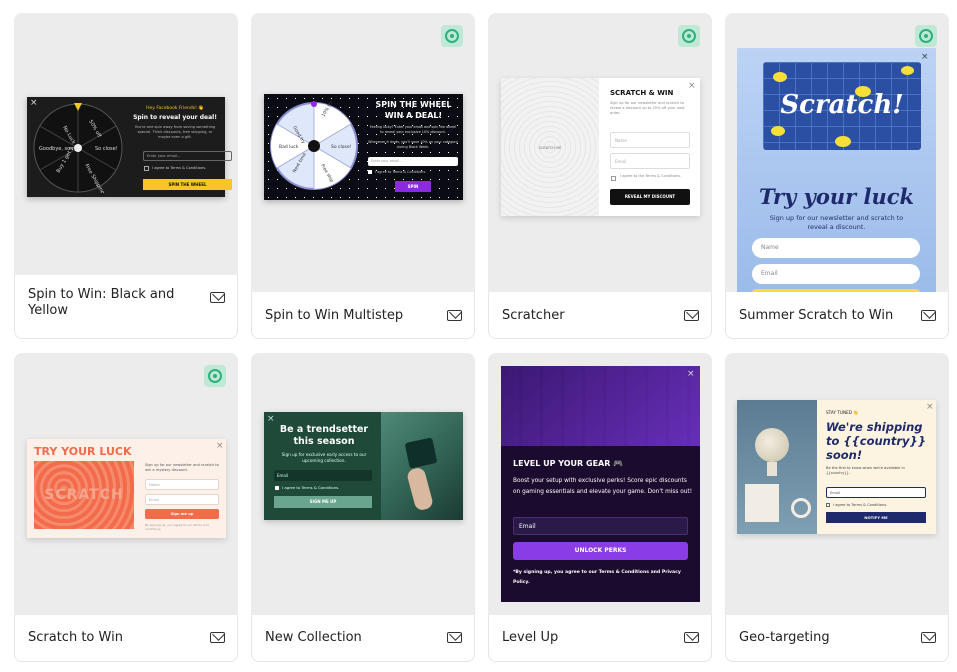 This screenshot has height=672, width=957. Describe the element at coordinates (550, 147) in the screenshot. I see `scratch-area: SCRATCH ME` at that location.